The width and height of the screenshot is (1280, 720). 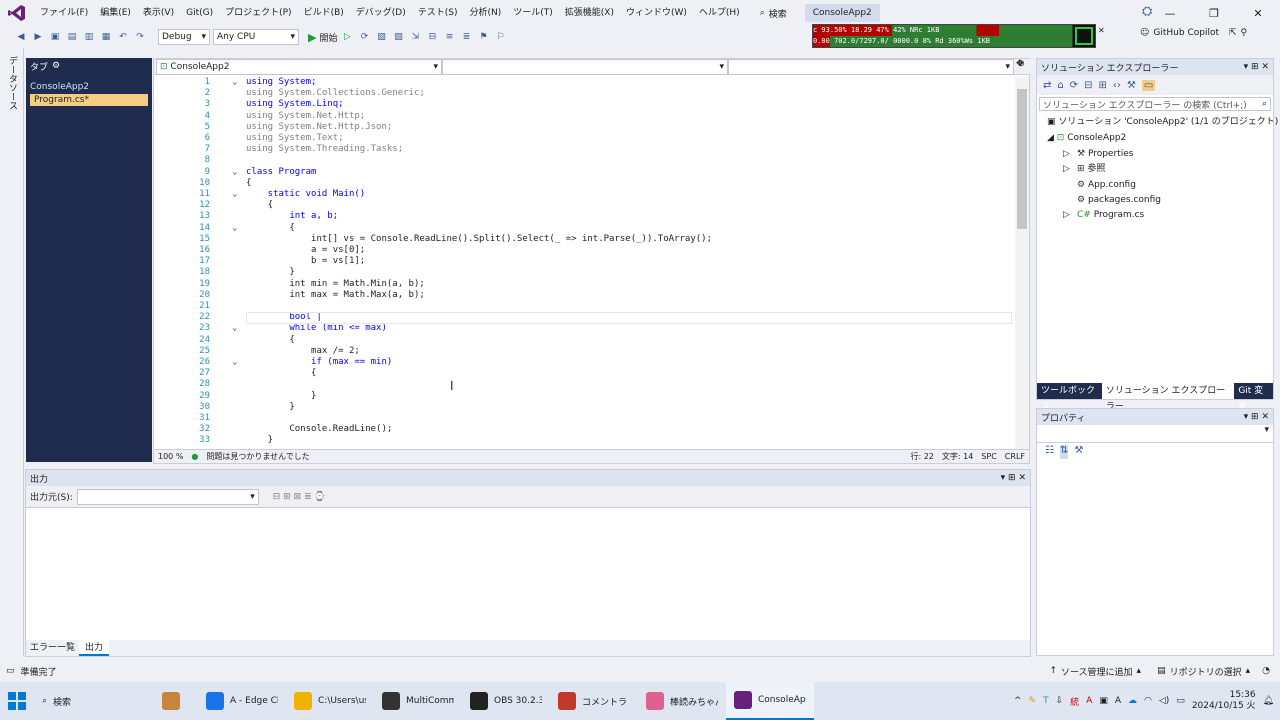 What do you see at coordinates (1180, 701) in the screenshot?
I see `battery-icon: ▭` at bounding box center [1180, 701].